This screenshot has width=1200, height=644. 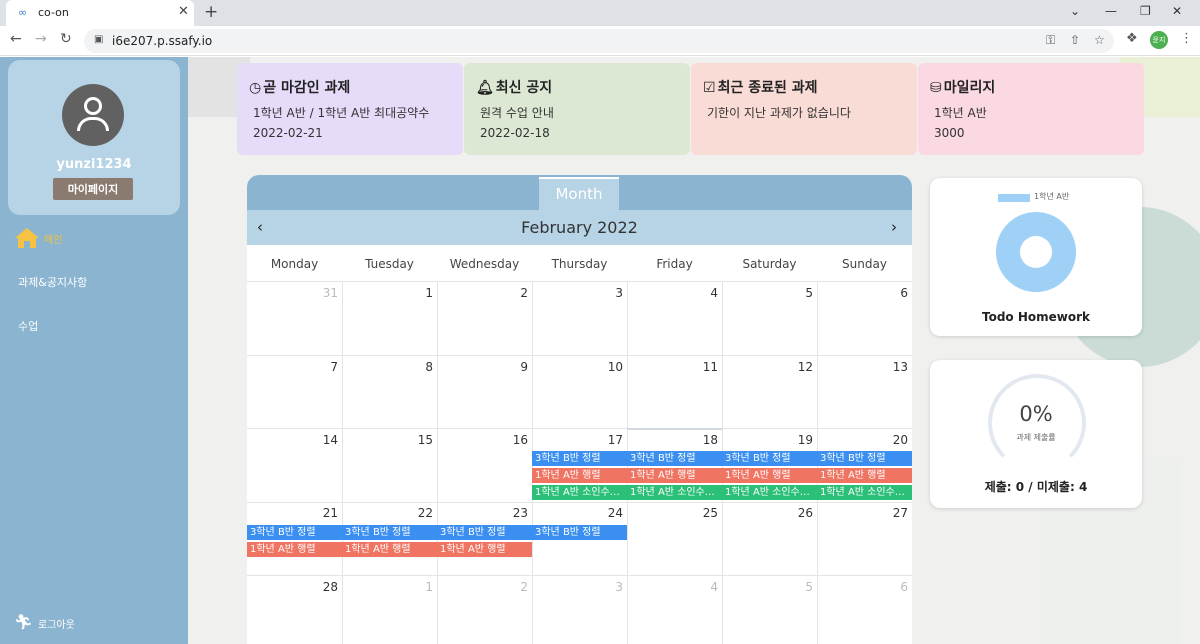 I want to click on running-person-icon: 🏃︎, so click(x=23, y=622).